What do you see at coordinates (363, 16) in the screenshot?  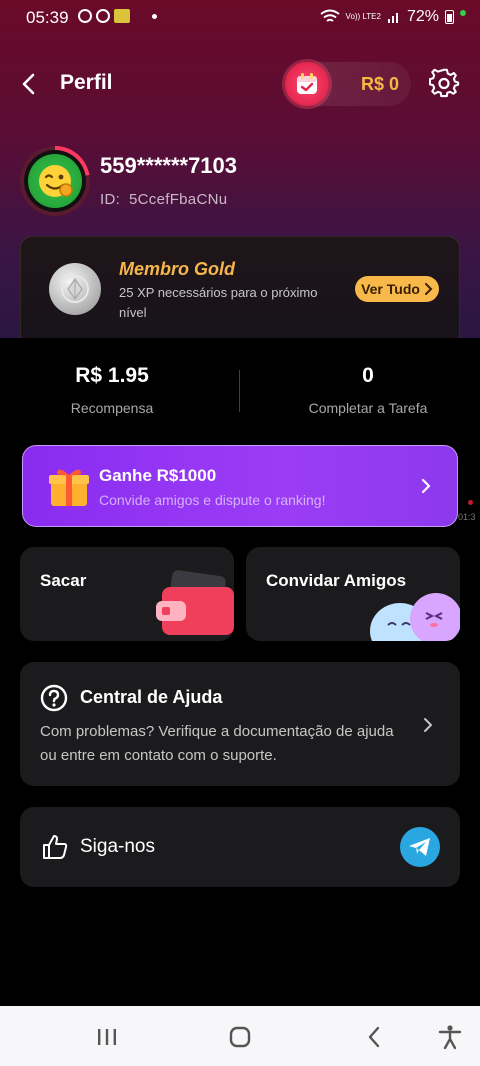 I see `network-type: Vo)) LTE2` at bounding box center [363, 16].